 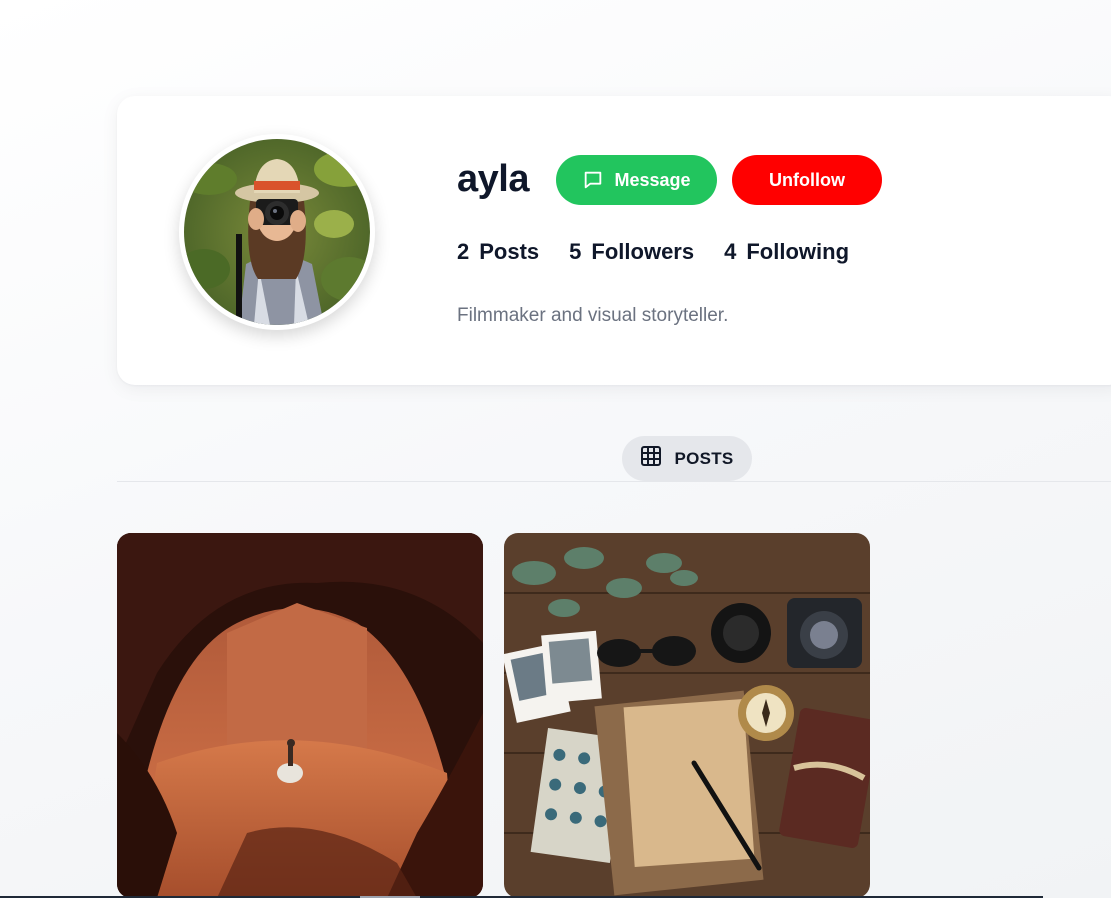 I want to click on profile-stats: 2 Posts 5 Followers 4 Following, so click(x=653, y=252).